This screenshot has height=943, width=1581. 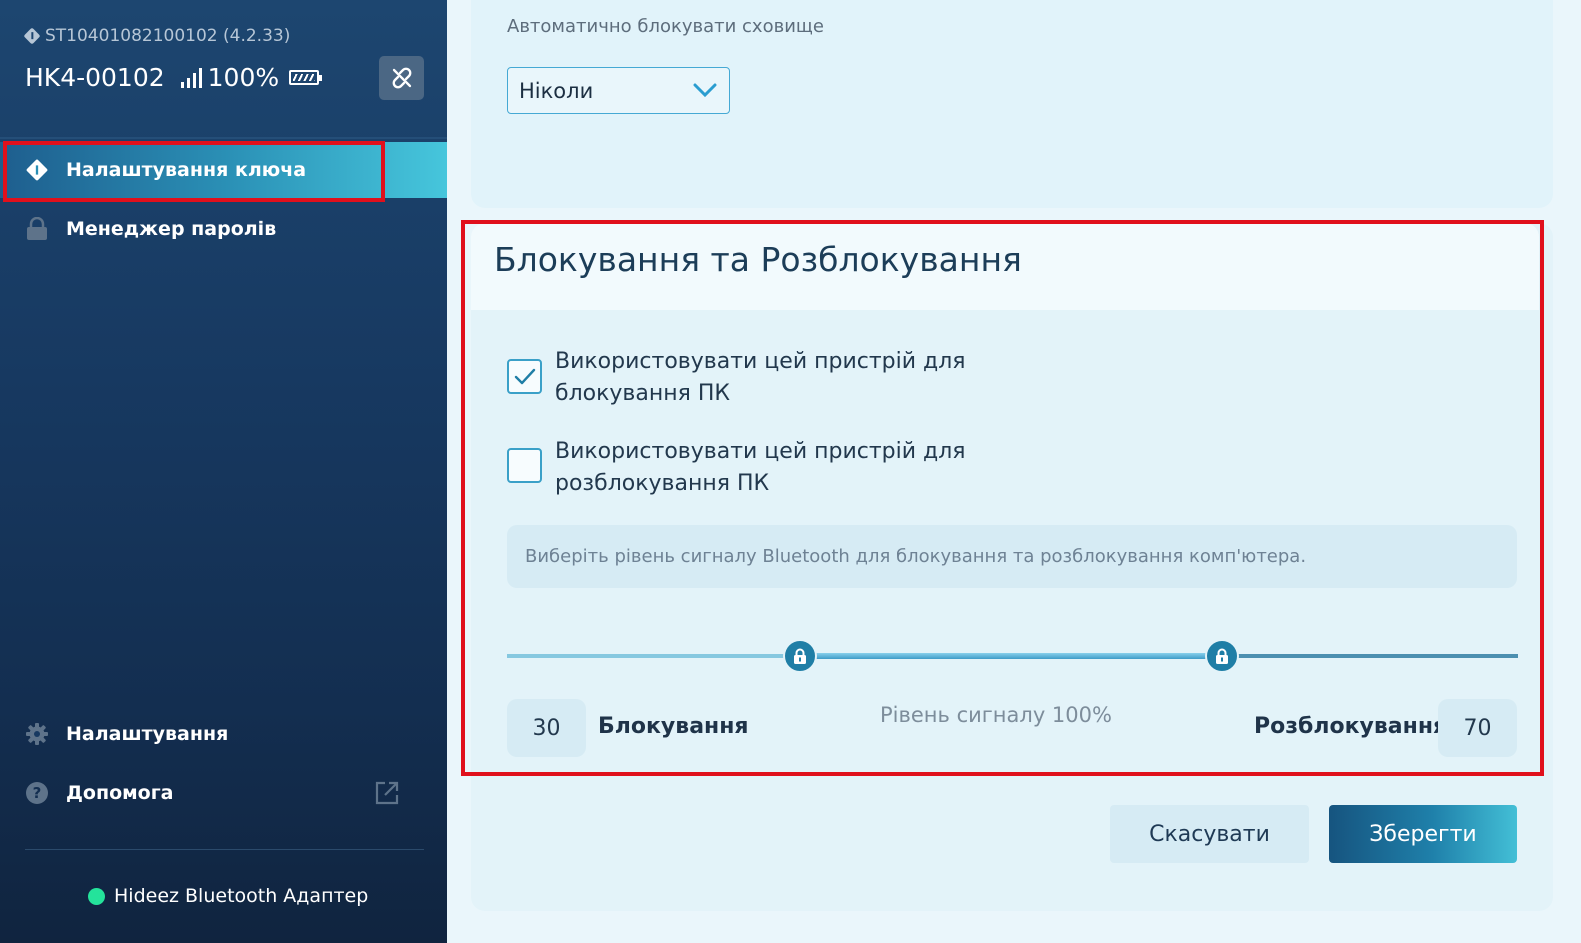 I want to click on key-diamond-icon, so click(x=37, y=170).